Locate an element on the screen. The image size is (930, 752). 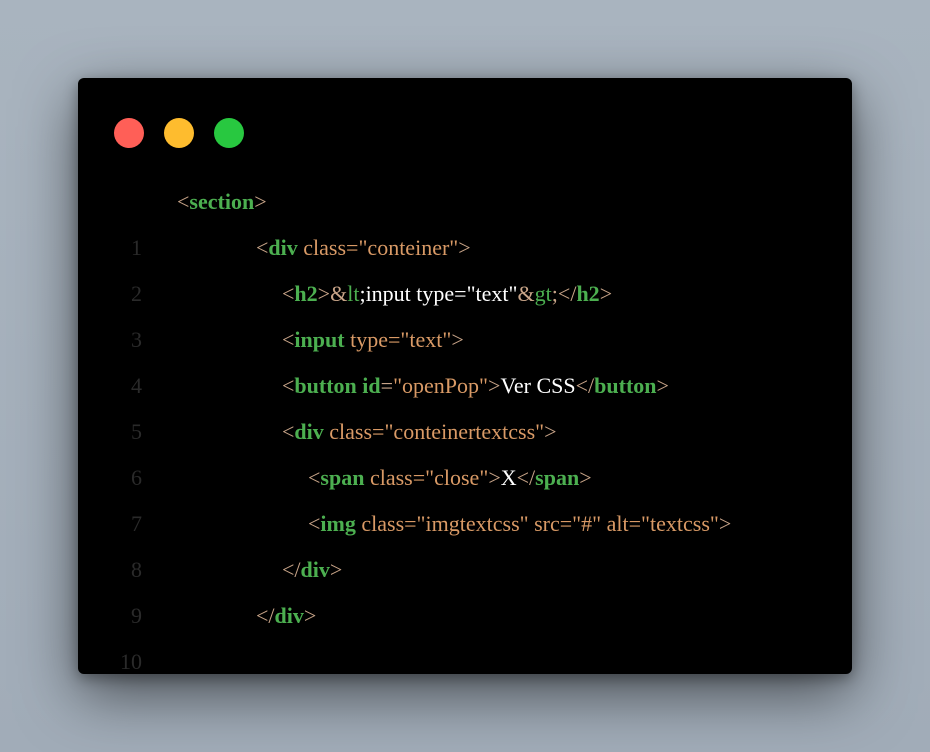
token-string: "#" is located at coordinates (587, 523).